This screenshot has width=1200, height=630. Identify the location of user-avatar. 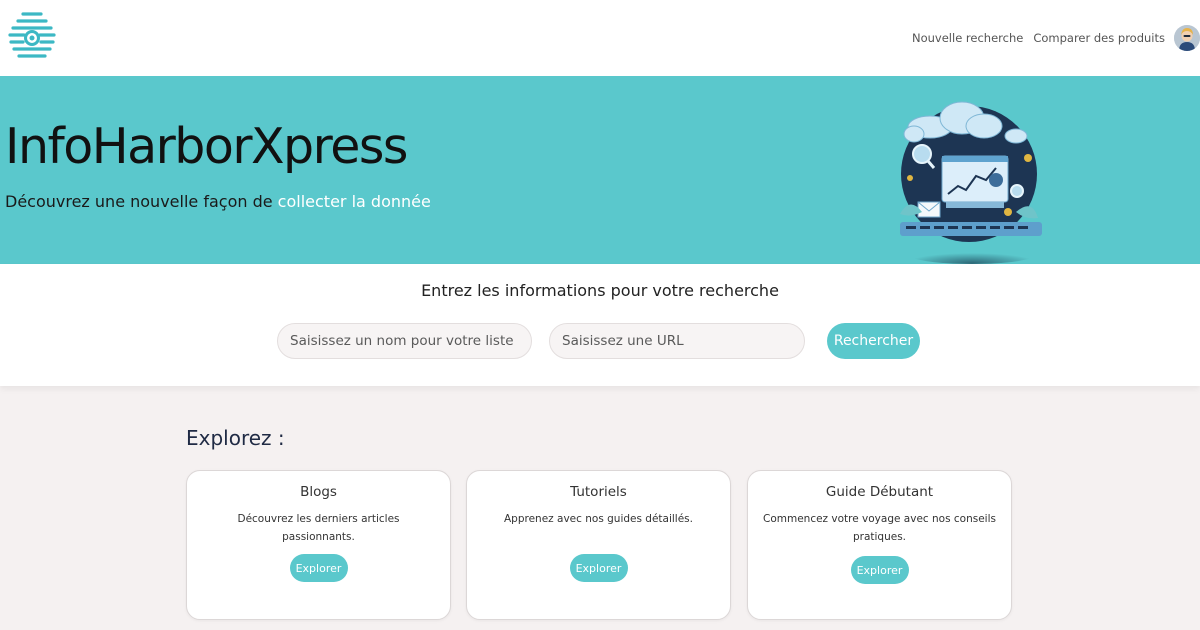
(1187, 38).